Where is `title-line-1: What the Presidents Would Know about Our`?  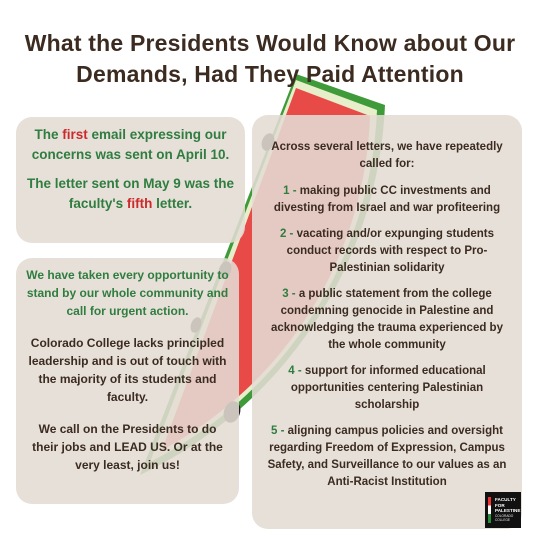
title-line-1: What the Presidents Would Know about Our is located at coordinates (270, 43).